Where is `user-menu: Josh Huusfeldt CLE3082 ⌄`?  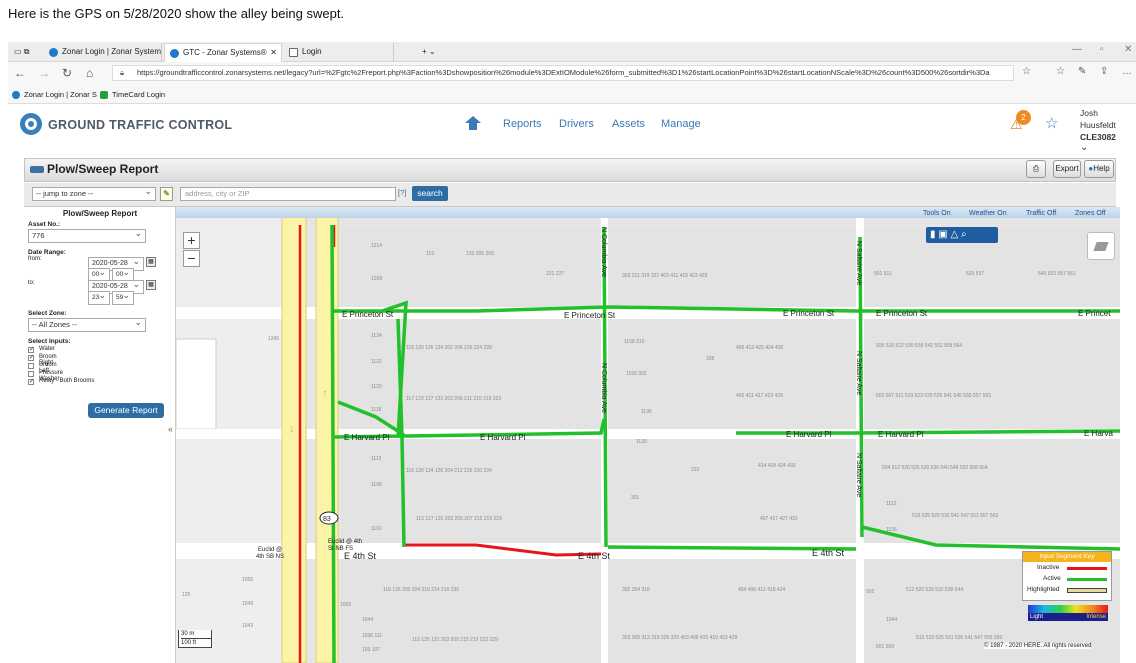 user-menu: Josh Huusfeldt CLE3082 ⌄ is located at coordinates (1108, 130).